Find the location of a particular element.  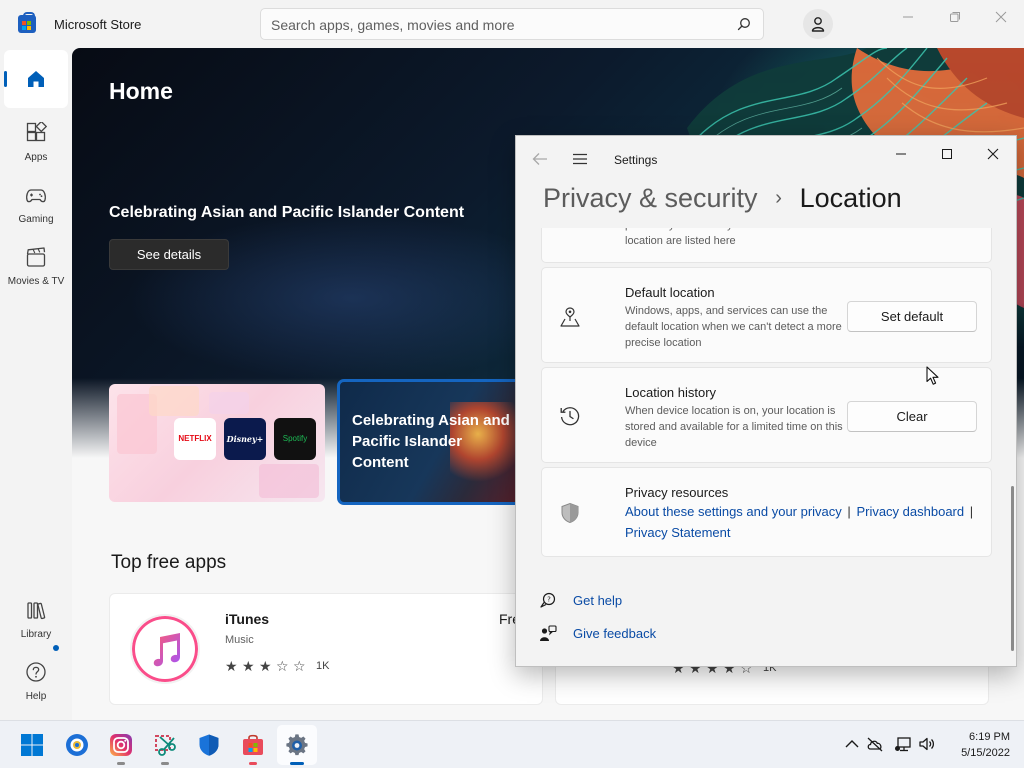

rating-count: 1K is located at coordinates (323, 666).